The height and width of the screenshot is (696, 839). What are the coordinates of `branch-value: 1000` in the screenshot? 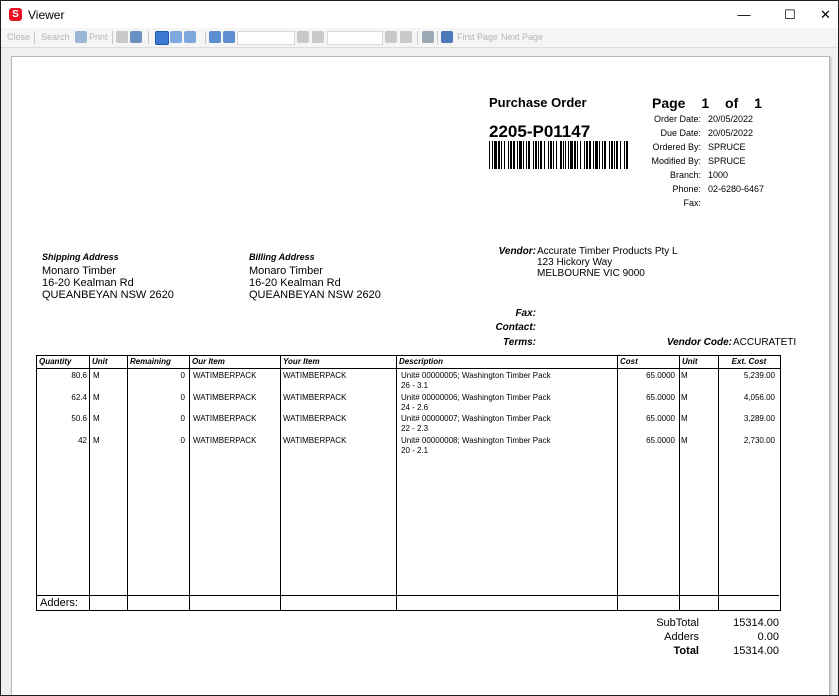 It's located at (718, 175).